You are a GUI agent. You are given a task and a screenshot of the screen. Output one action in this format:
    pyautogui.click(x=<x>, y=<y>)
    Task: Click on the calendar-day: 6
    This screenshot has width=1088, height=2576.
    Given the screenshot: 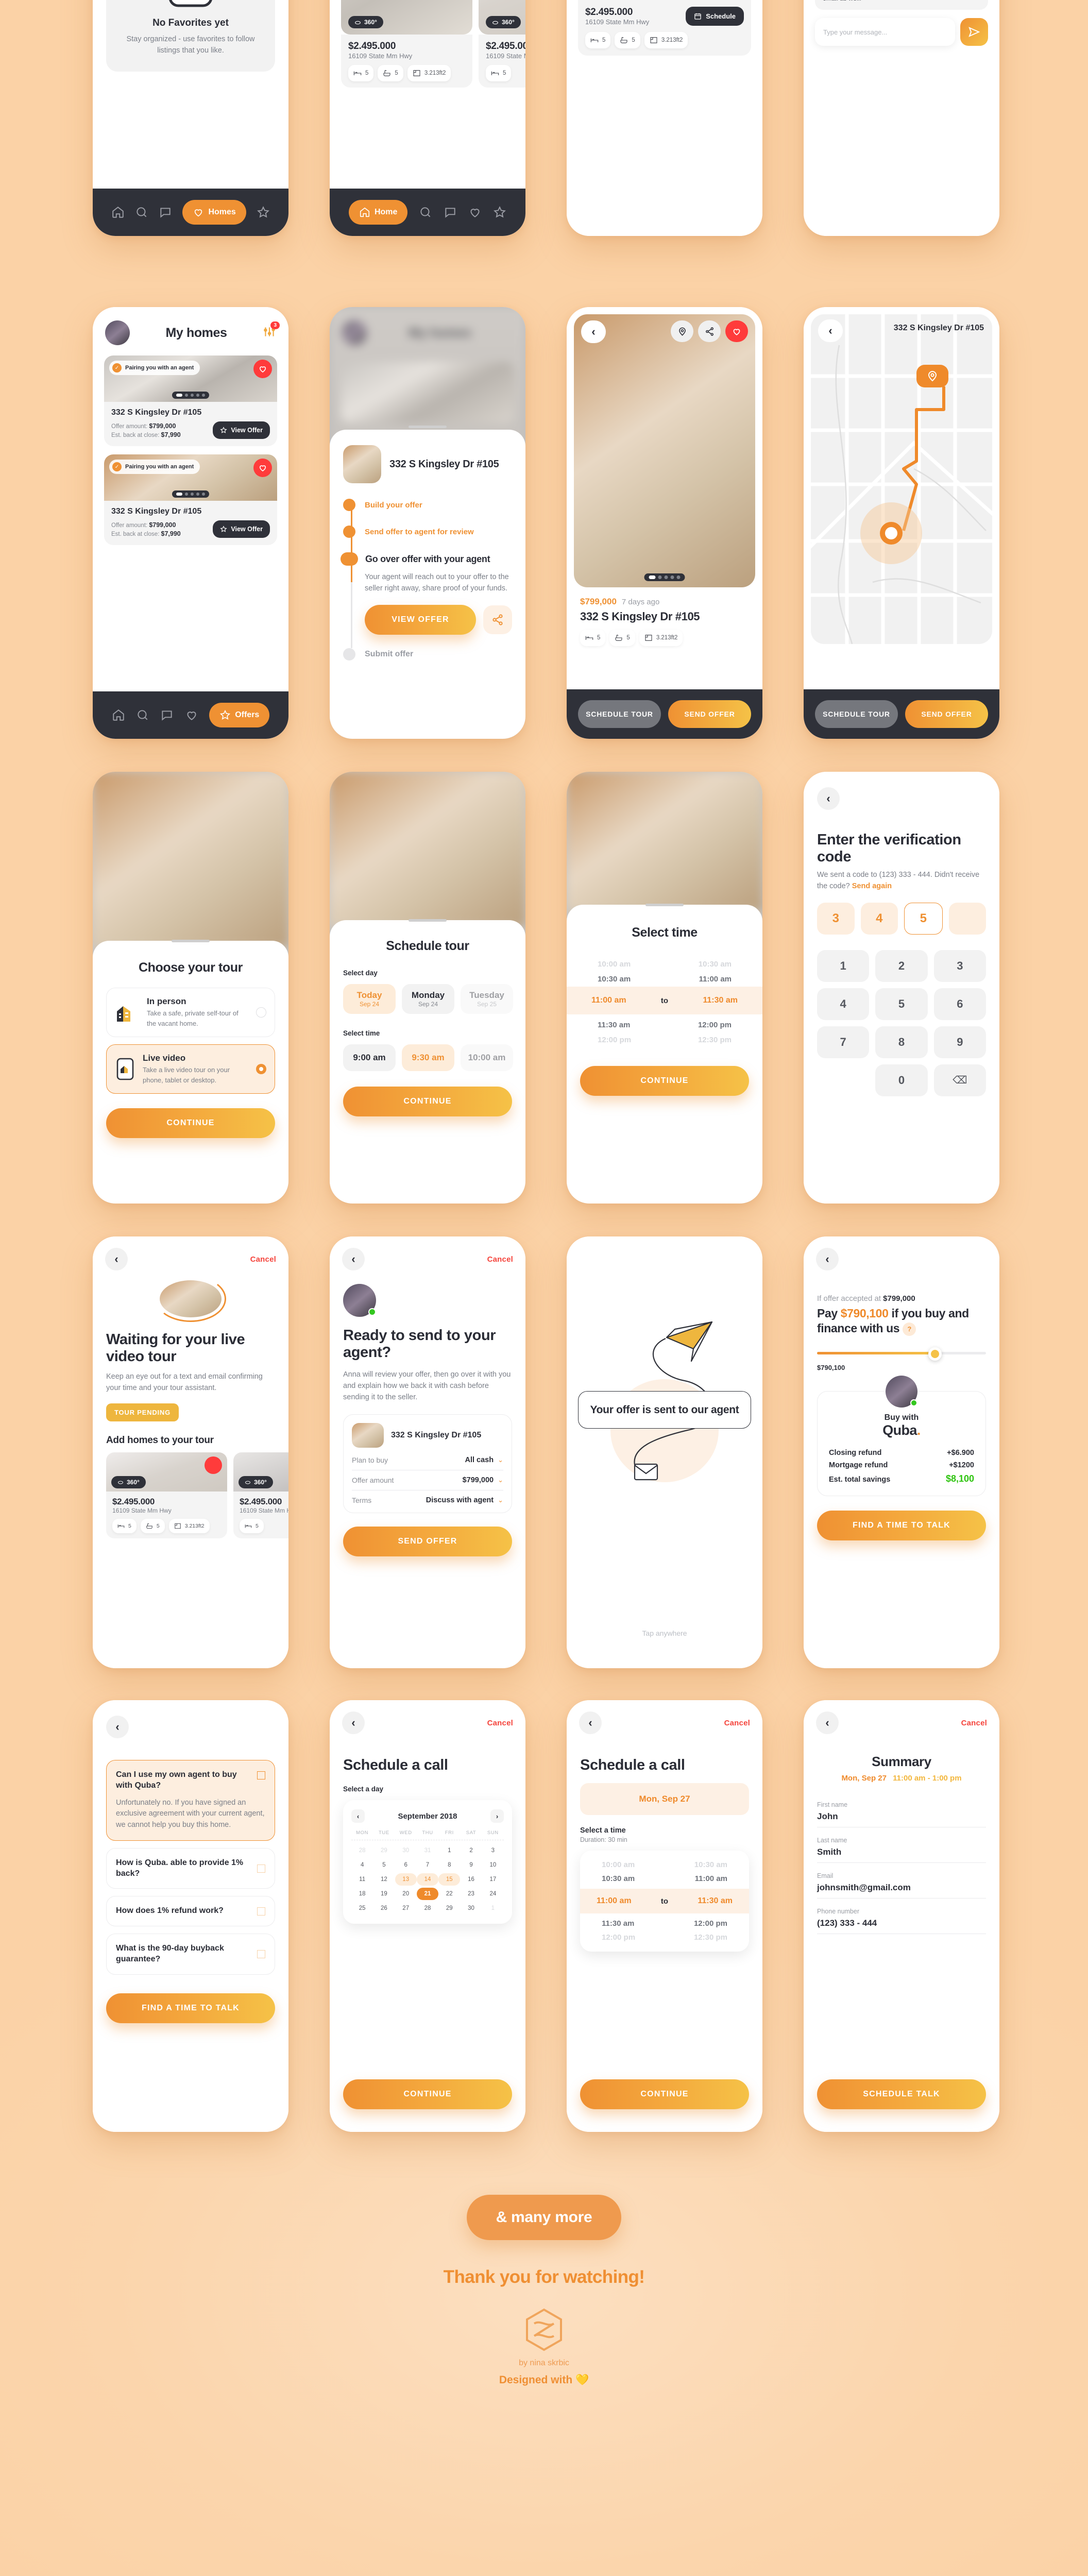 What is the action you would take?
    pyautogui.click(x=406, y=1865)
    